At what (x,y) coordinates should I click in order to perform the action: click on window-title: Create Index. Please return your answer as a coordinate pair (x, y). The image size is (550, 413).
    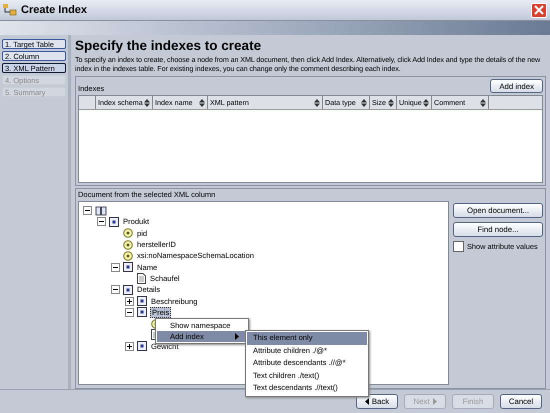
    Looking at the image, I should click on (54, 10).